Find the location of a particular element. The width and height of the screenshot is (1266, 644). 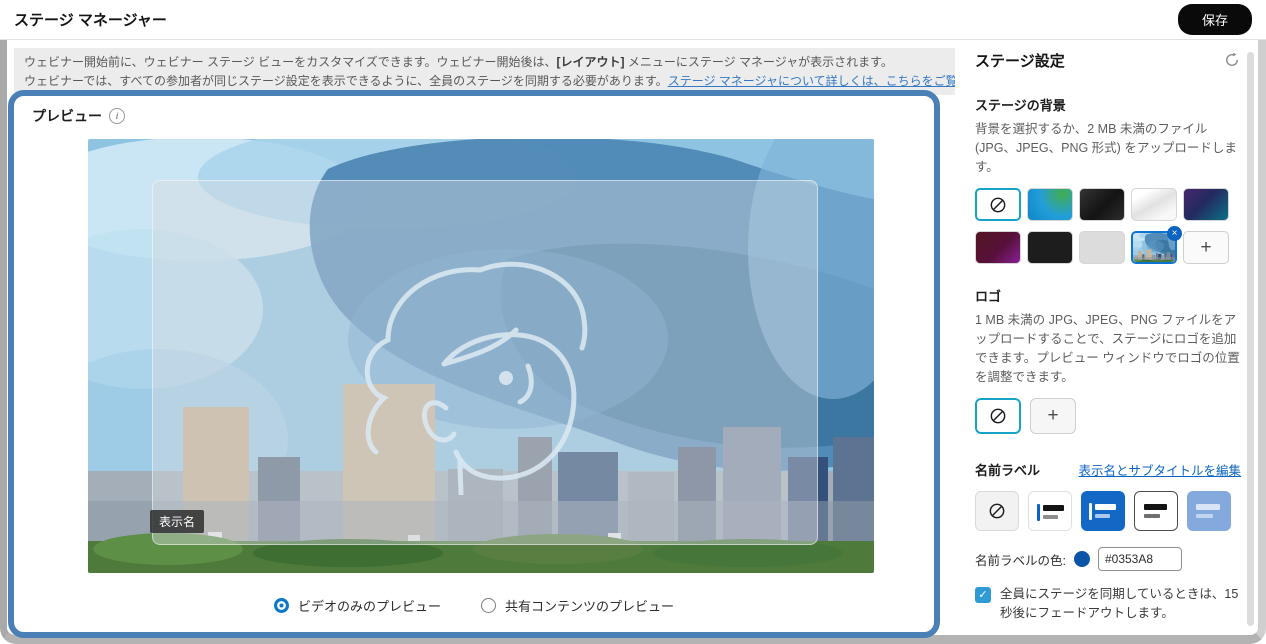

name-label-heading: 名前ラベル is located at coordinates (1008, 471).